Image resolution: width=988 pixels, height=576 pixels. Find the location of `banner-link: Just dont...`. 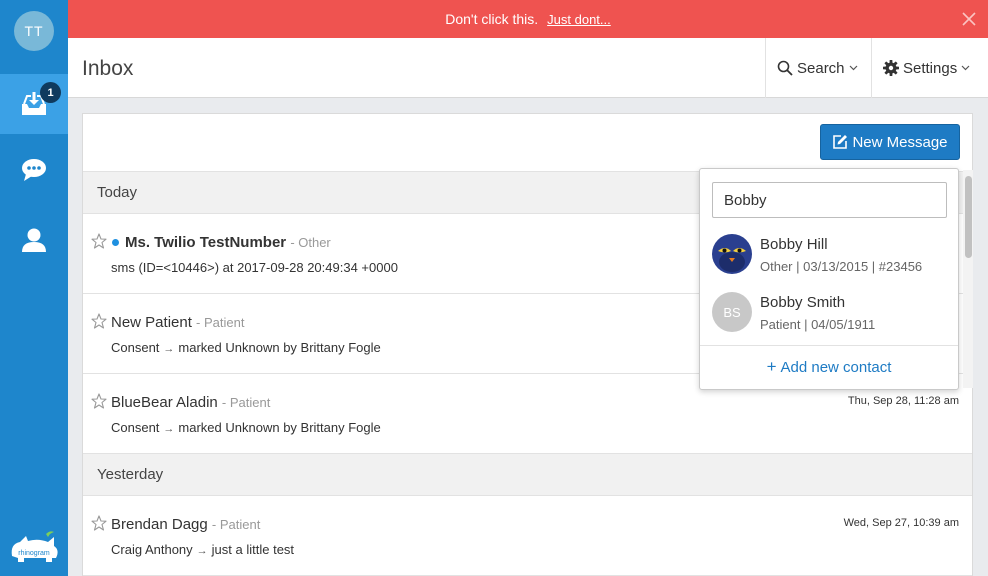

banner-link: Just dont... is located at coordinates (579, 19).